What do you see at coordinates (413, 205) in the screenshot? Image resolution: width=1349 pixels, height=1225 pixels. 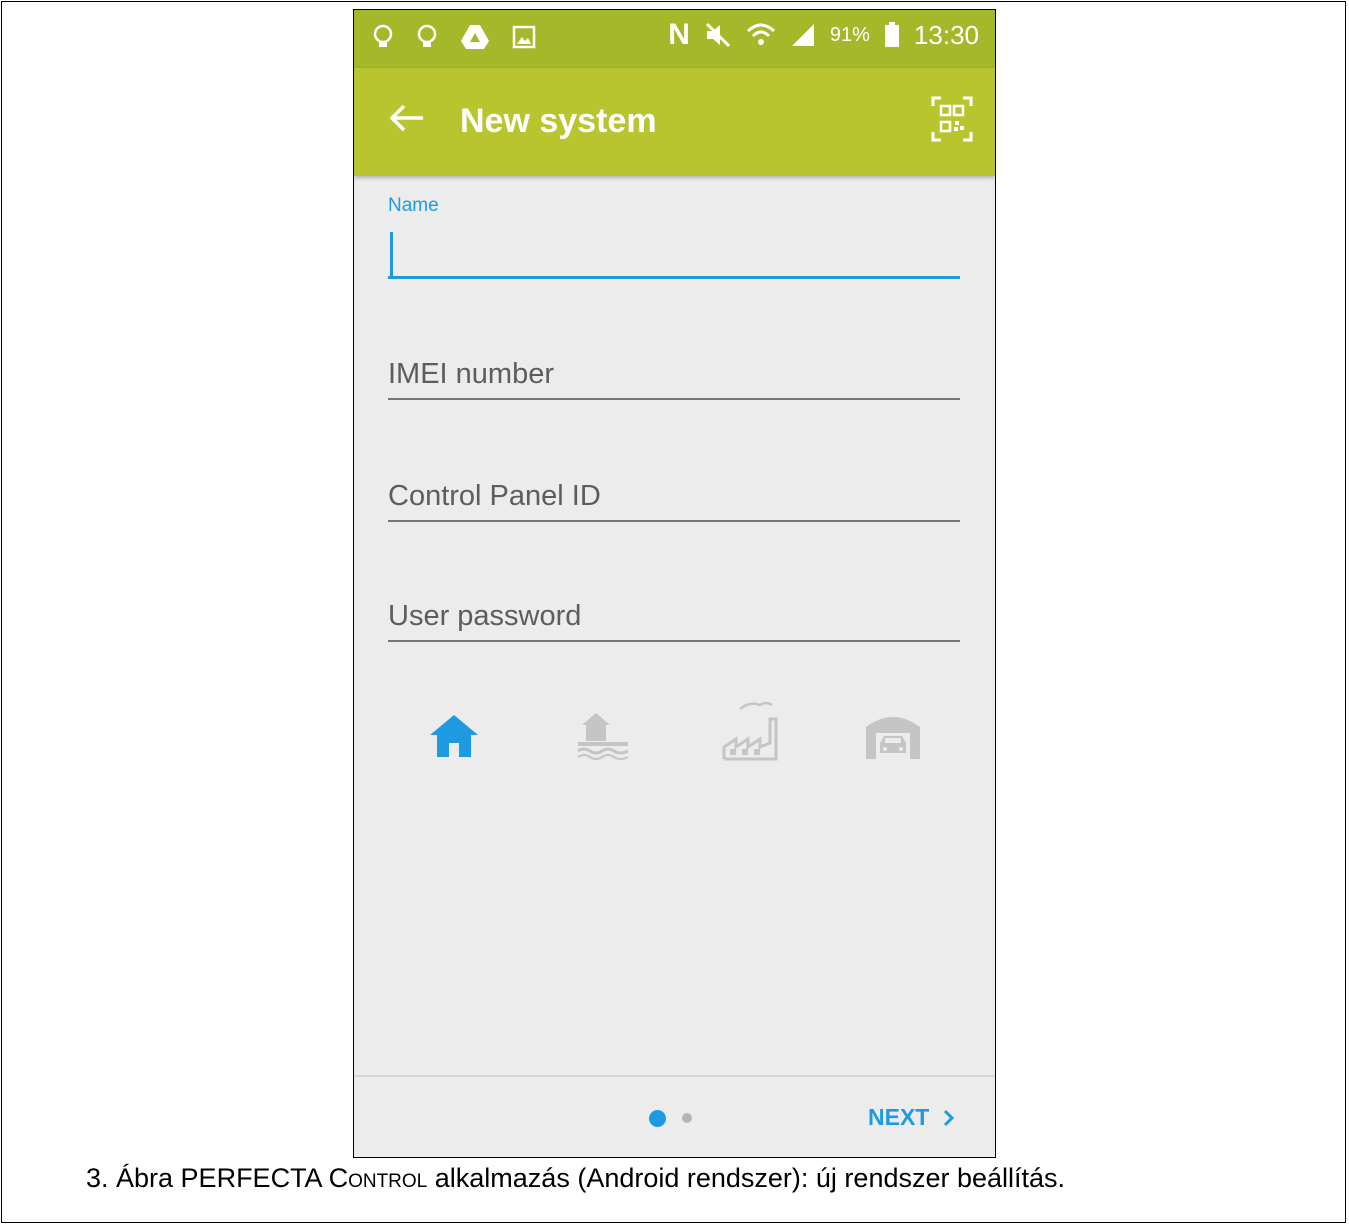 I see `name-label: Name` at bounding box center [413, 205].